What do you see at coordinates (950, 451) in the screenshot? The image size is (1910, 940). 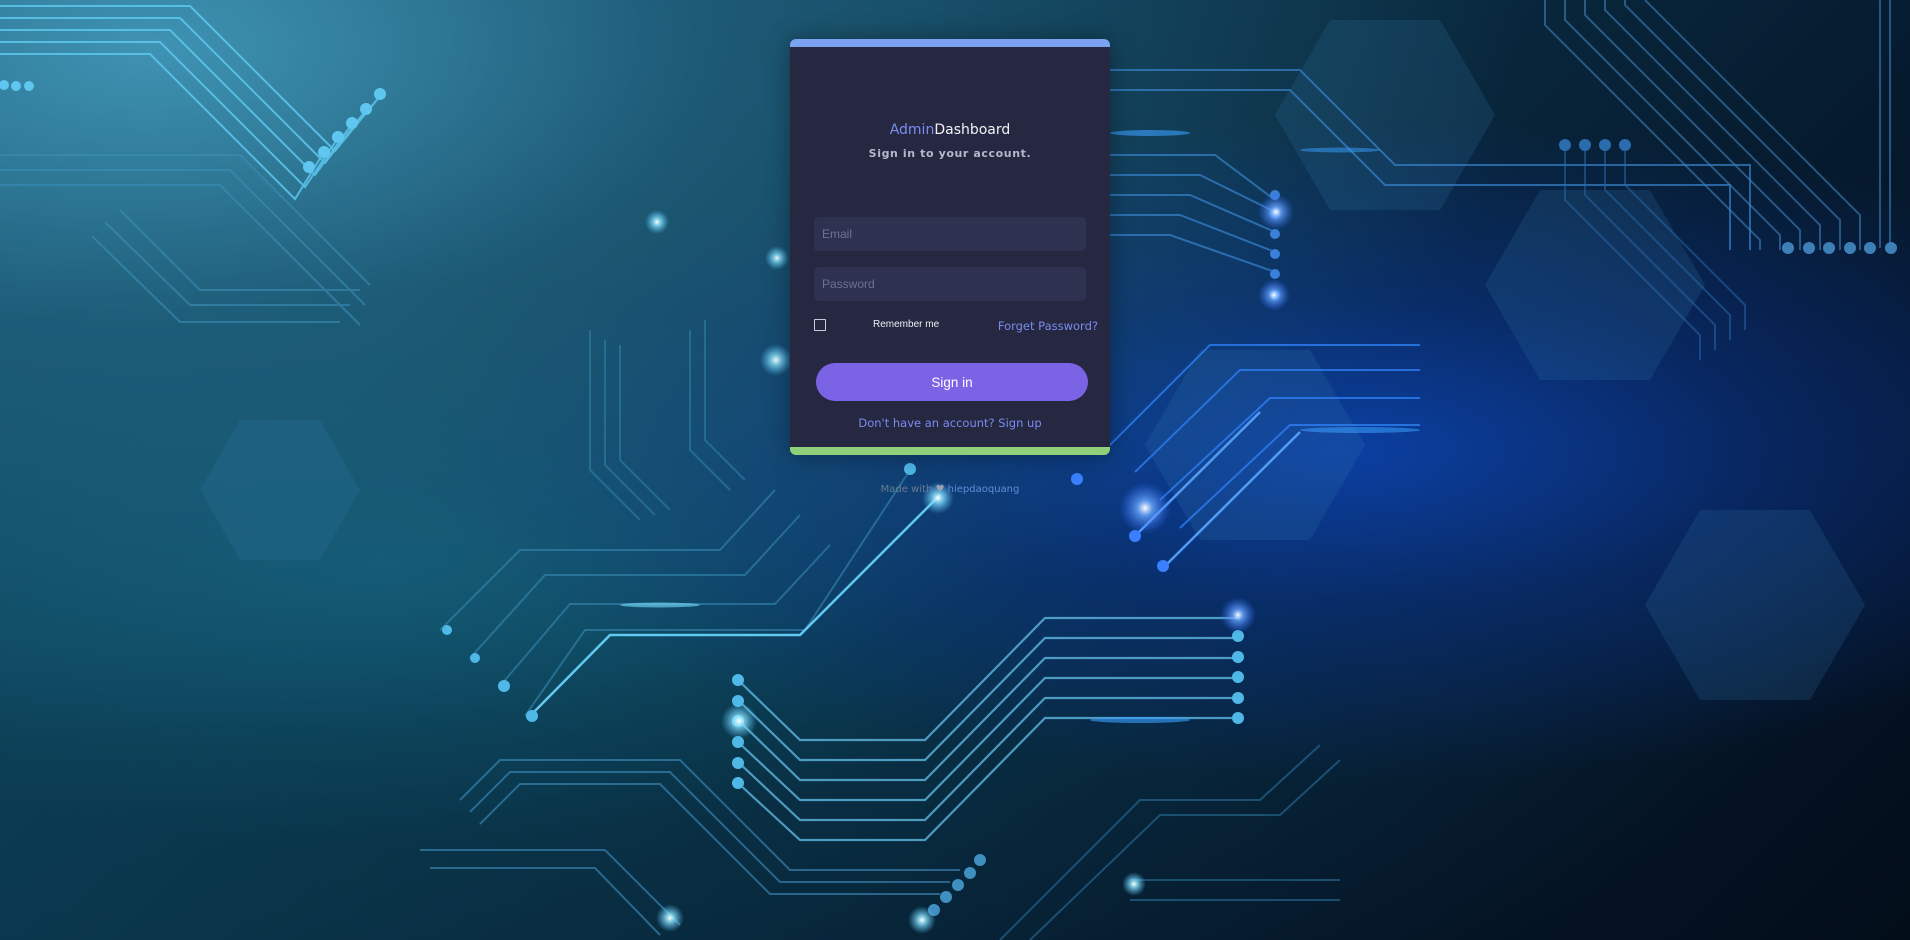 I see `card-bottom-accent-bar` at bounding box center [950, 451].